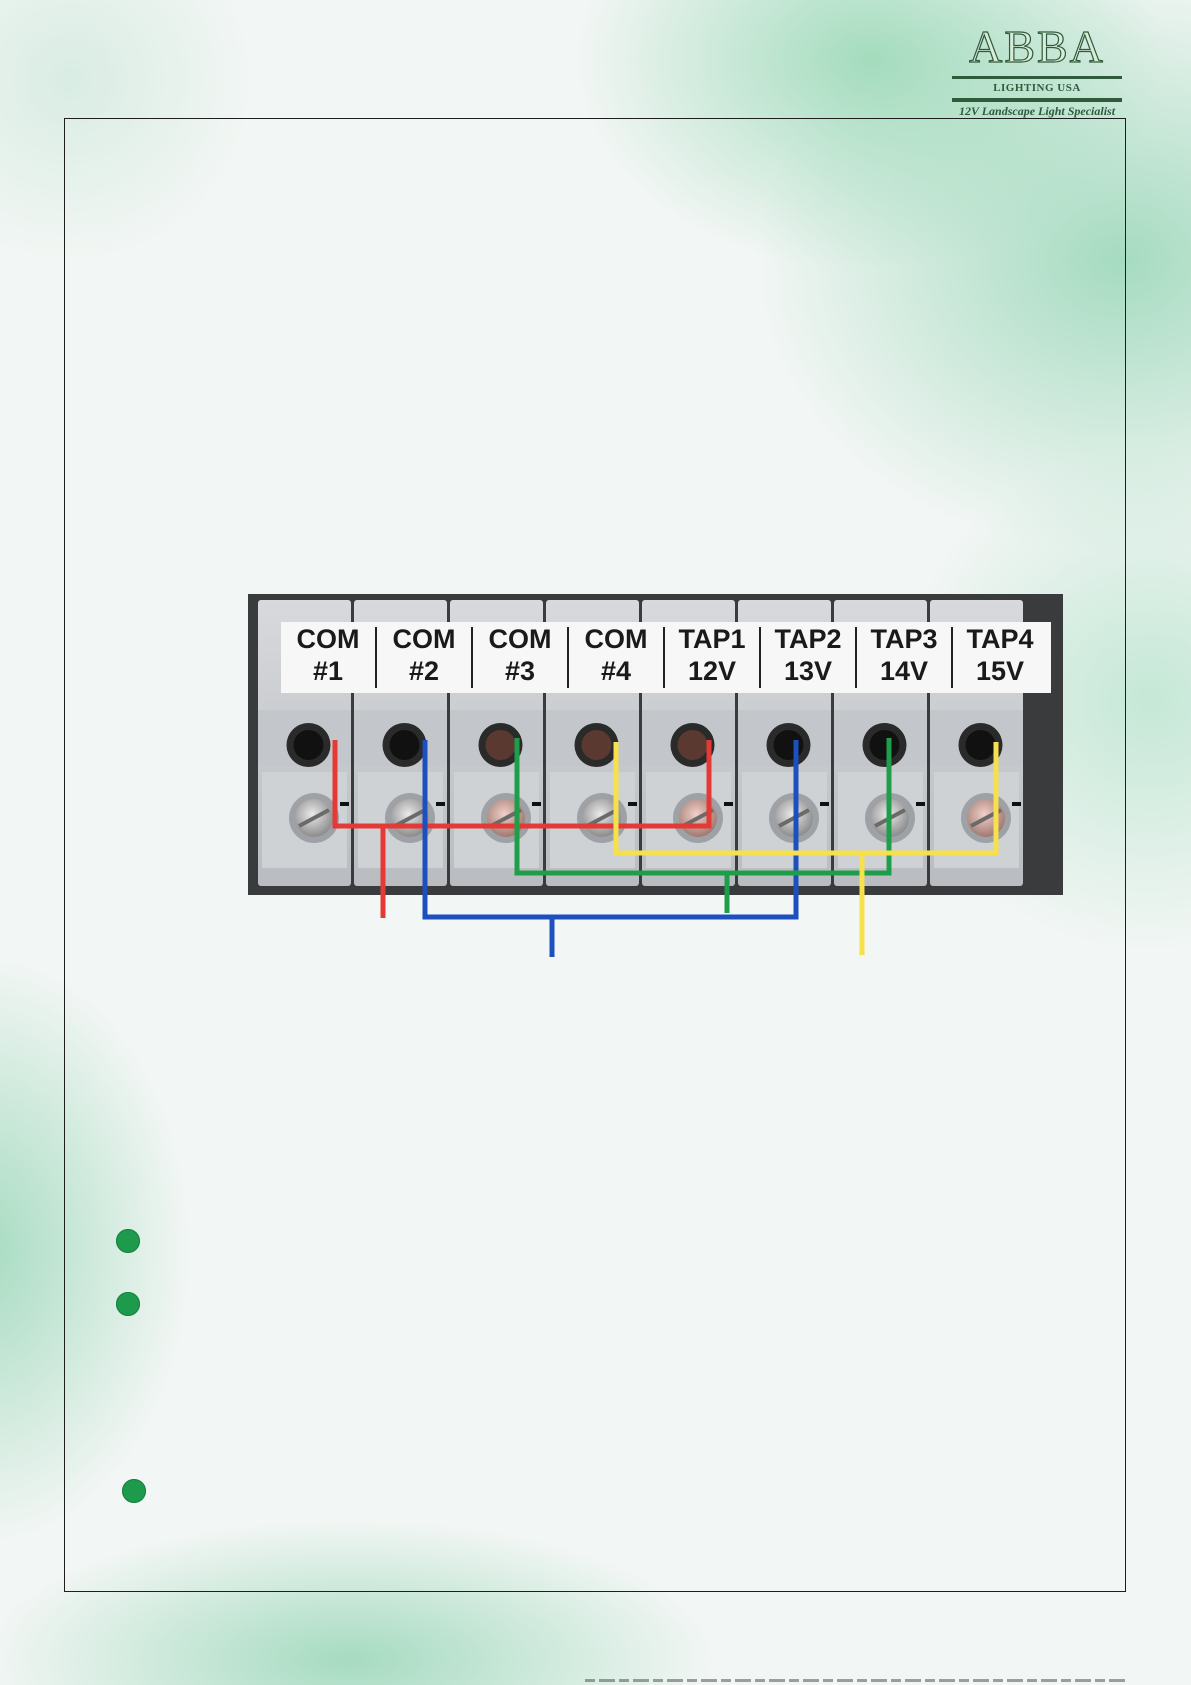 The height and width of the screenshot is (1685, 1191). What do you see at coordinates (855, 1680) in the screenshot?
I see `footer-fine-print` at bounding box center [855, 1680].